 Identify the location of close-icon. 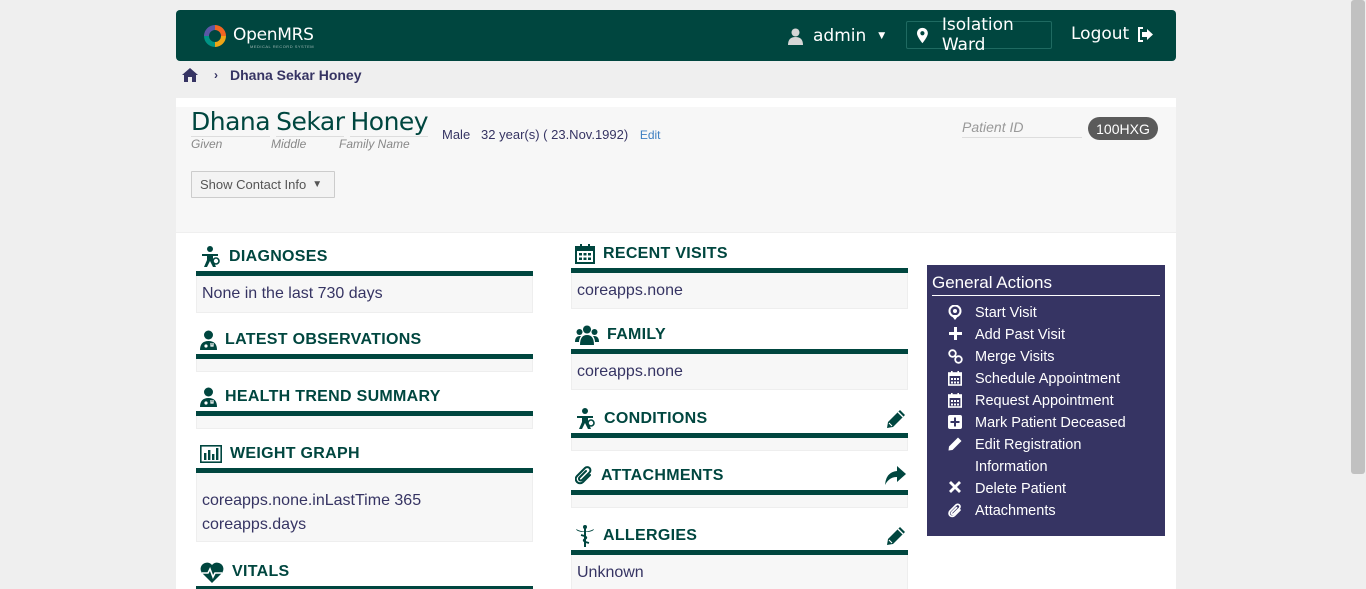
(955, 485).